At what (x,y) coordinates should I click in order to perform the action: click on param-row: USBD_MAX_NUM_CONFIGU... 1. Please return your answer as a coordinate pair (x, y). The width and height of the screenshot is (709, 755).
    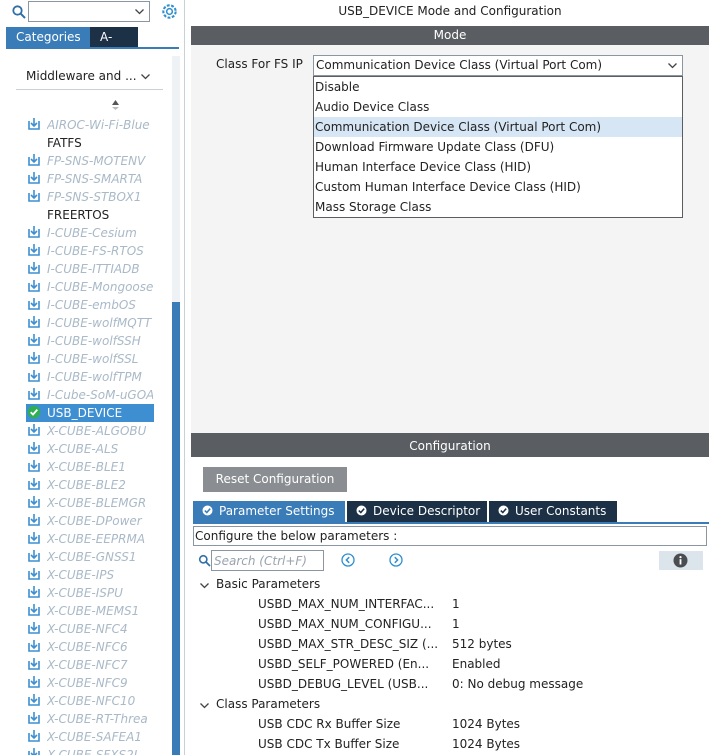
    Looking at the image, I should click on (450, 625).